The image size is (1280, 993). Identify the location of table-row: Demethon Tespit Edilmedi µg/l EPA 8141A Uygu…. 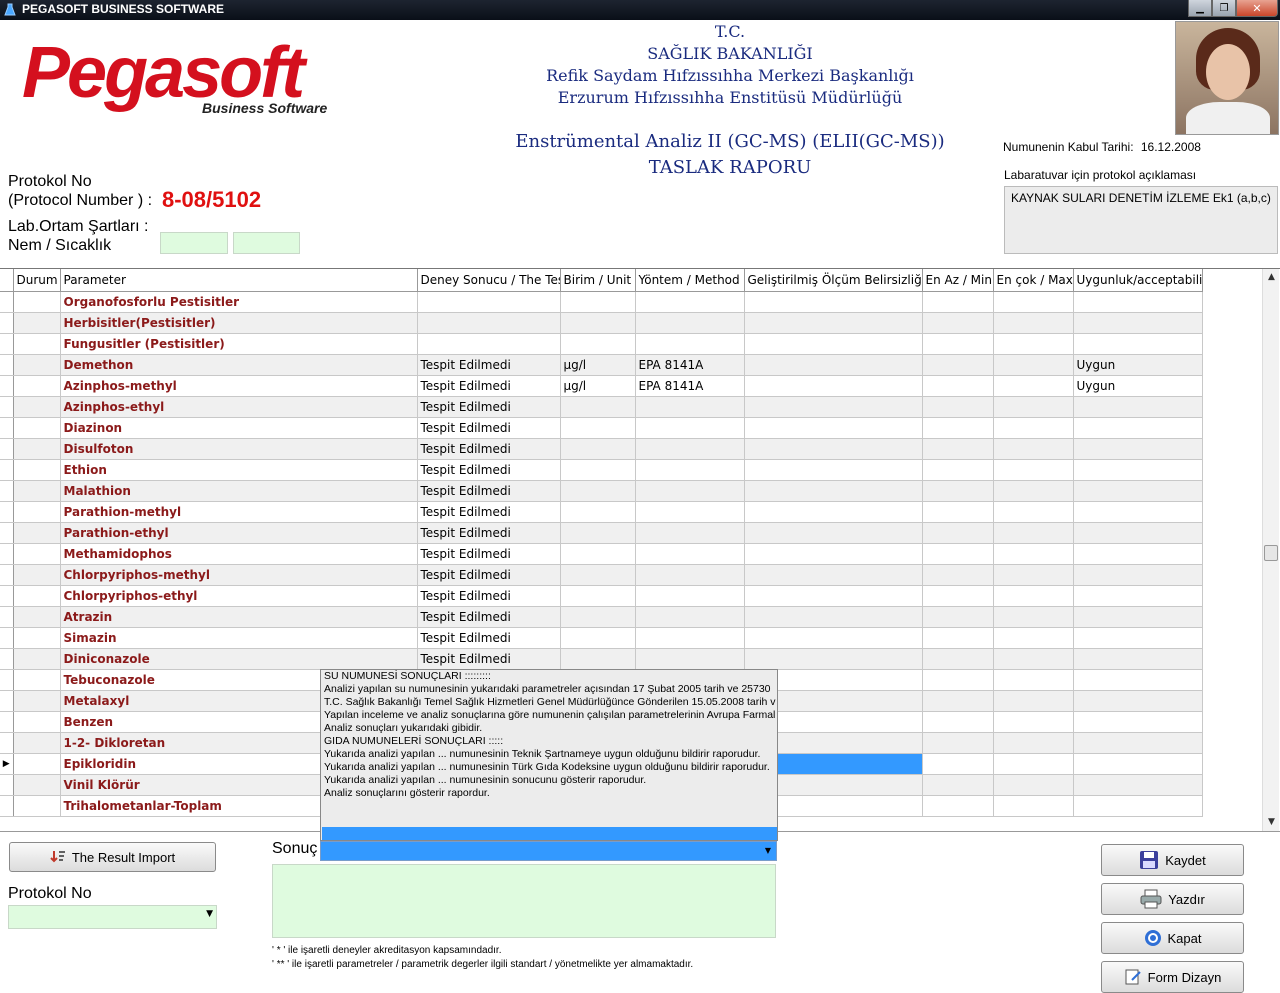
(601, 365).